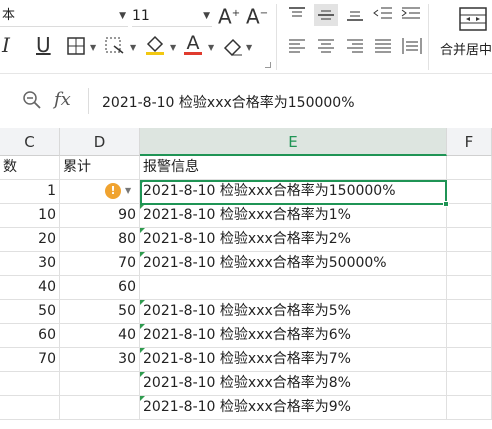 The image size is (492, 429). Describe the element at coordinates (30, 216) in the screenshot. I see `cell-c-row-2: 10` at that location.